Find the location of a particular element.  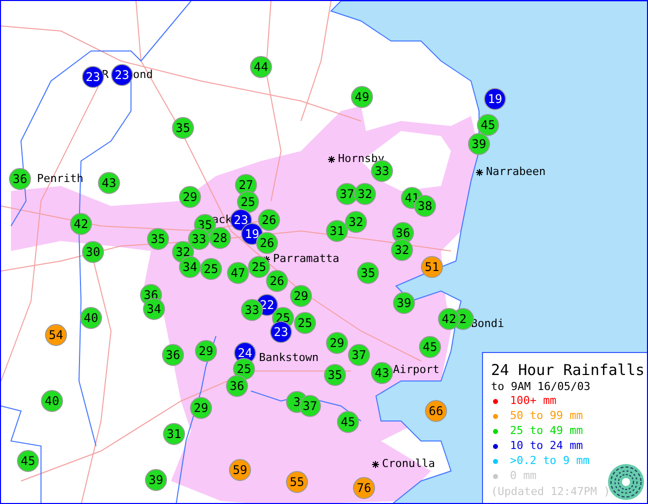

place-label: Bankstown is located at coordinates (289, 358).